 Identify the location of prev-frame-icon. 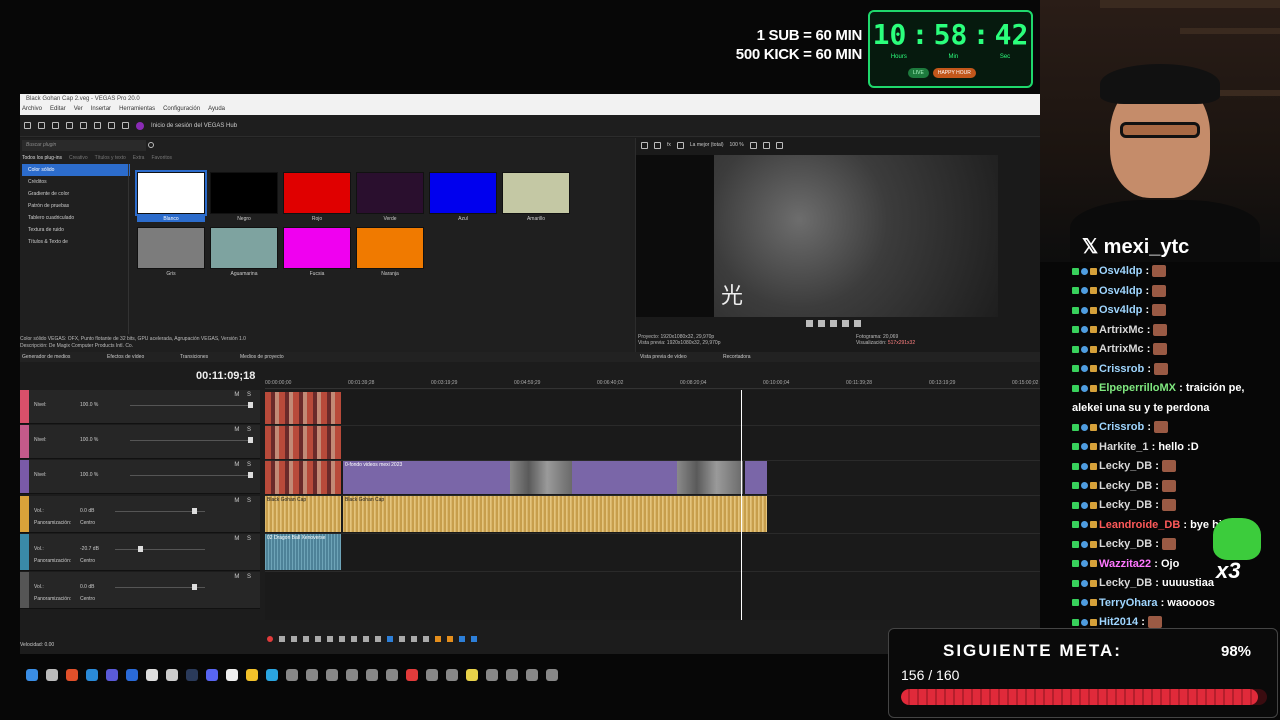
(845, 323).